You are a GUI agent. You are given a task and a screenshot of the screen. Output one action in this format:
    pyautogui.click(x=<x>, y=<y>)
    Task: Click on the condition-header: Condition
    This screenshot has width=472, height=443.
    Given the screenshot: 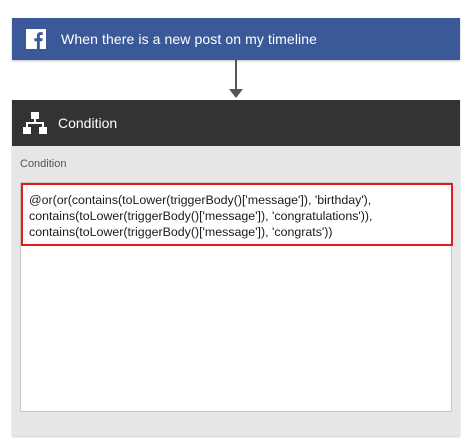 What is the action you would take?
    pyautogui.click(x=236, y=123)
    